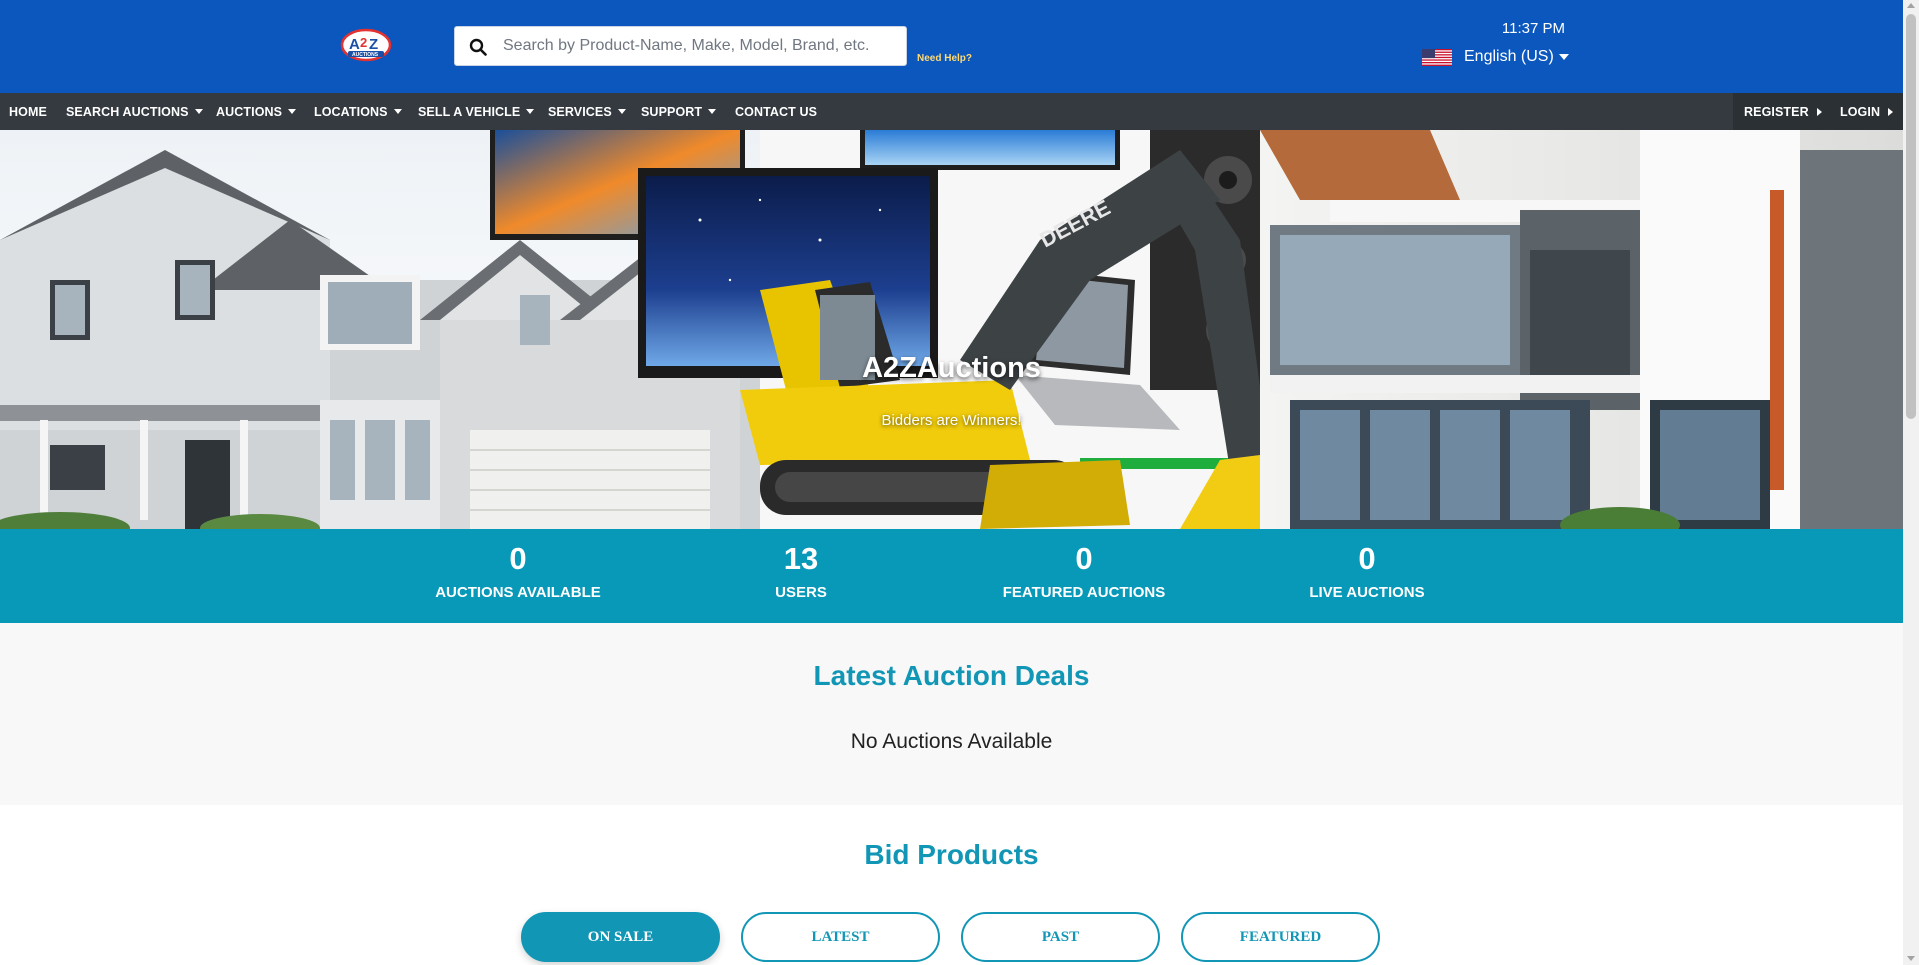 The width and height of the screenshot is (1919, 965). I want to click on latest-deals-title: Latest Auction Deals, so click(951, 675).